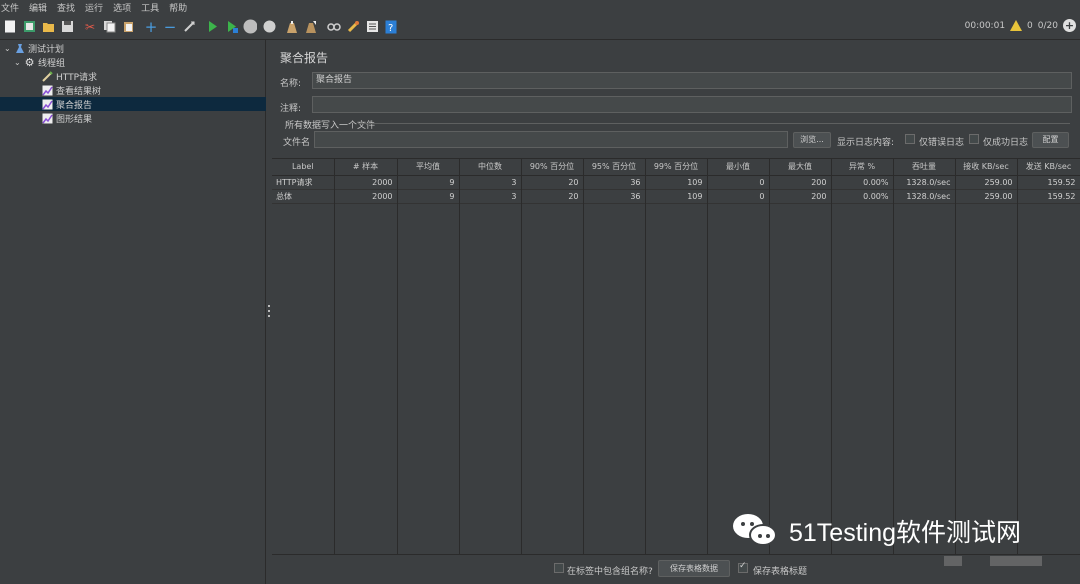  I want to click on save-table-button: 保存表格数据, so click(694, 568).